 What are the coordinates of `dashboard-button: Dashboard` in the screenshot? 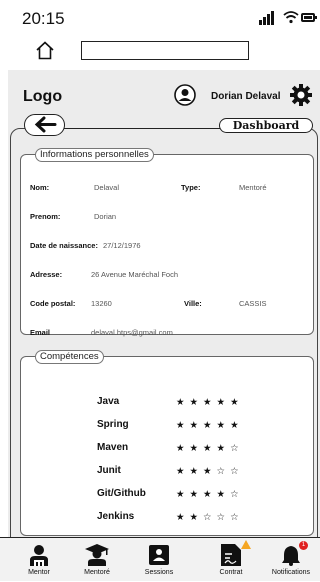 It's located at (266, 125).